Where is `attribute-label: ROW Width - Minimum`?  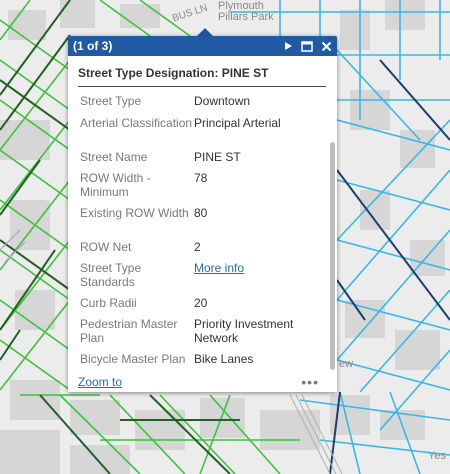
attribute-label: ROW Width - Minimum is located at coordinates (115, 185).